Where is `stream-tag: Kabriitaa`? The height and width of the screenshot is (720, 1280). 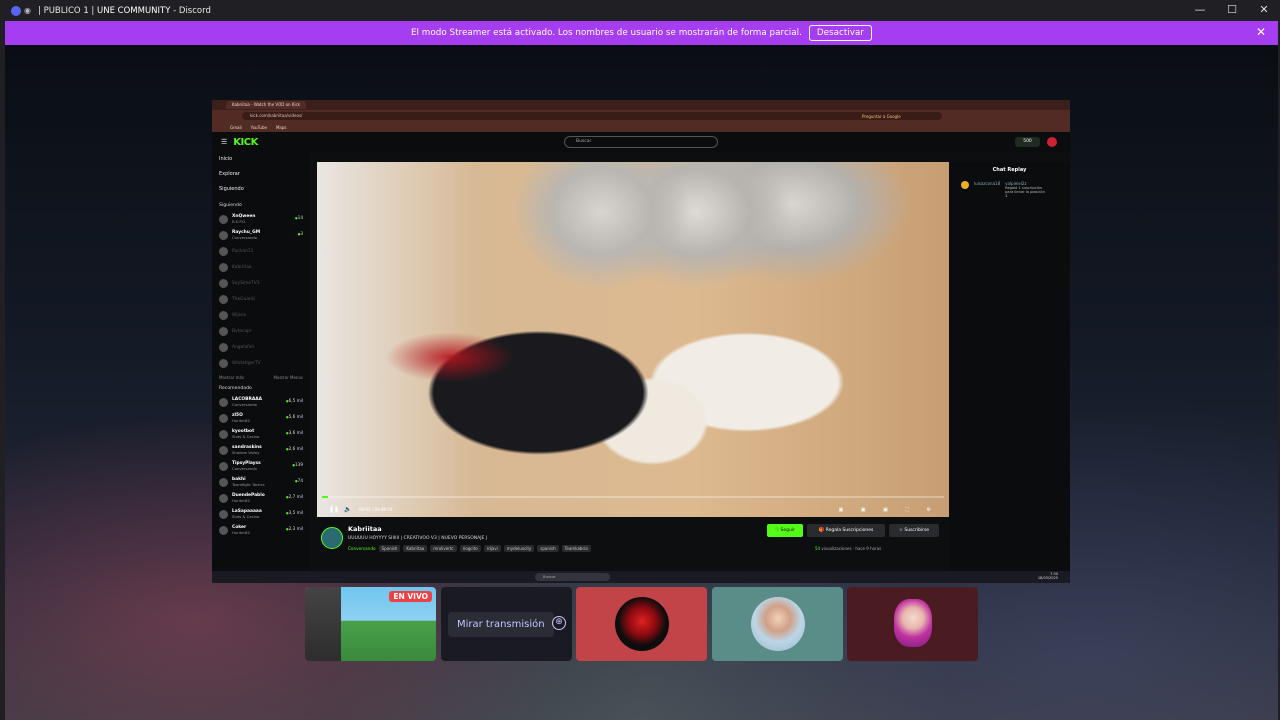 stream-tag: Kabriitaa is located at coordinates (415, 548).